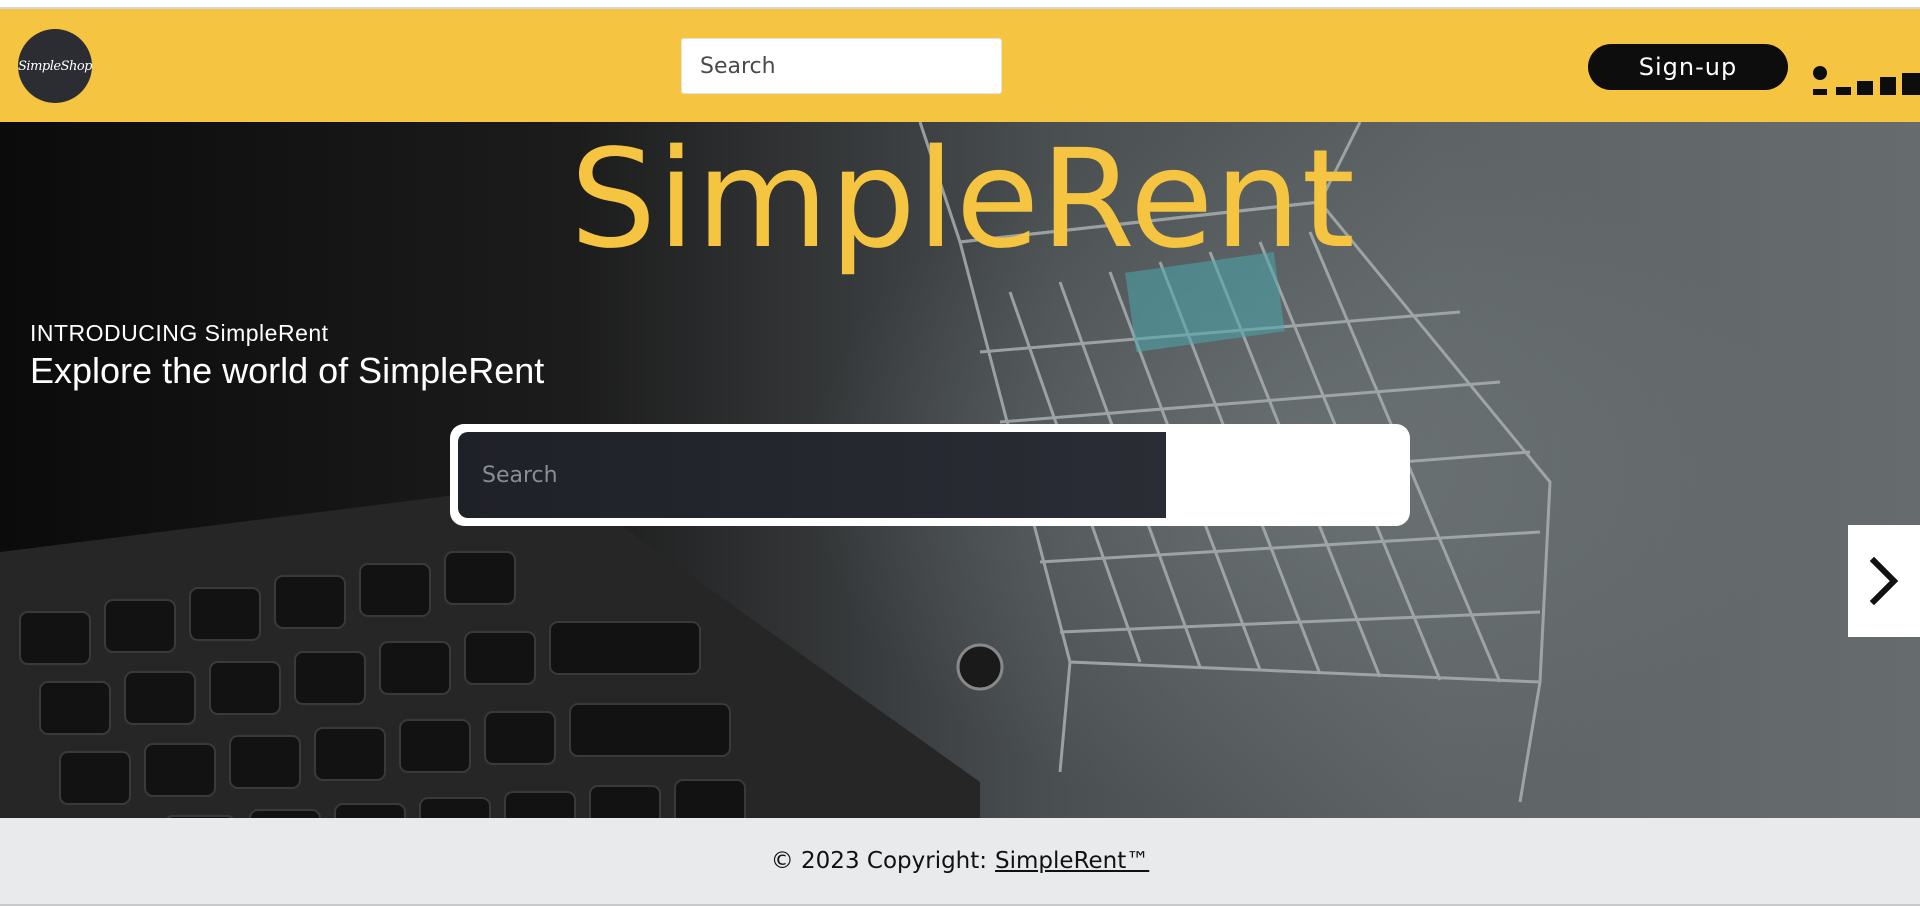 This screenshot has width=1920, height=906. What do you see at coordinates (841, 66) in the screenshot?
I see `header-search-input` at bounding box center [841, 66].